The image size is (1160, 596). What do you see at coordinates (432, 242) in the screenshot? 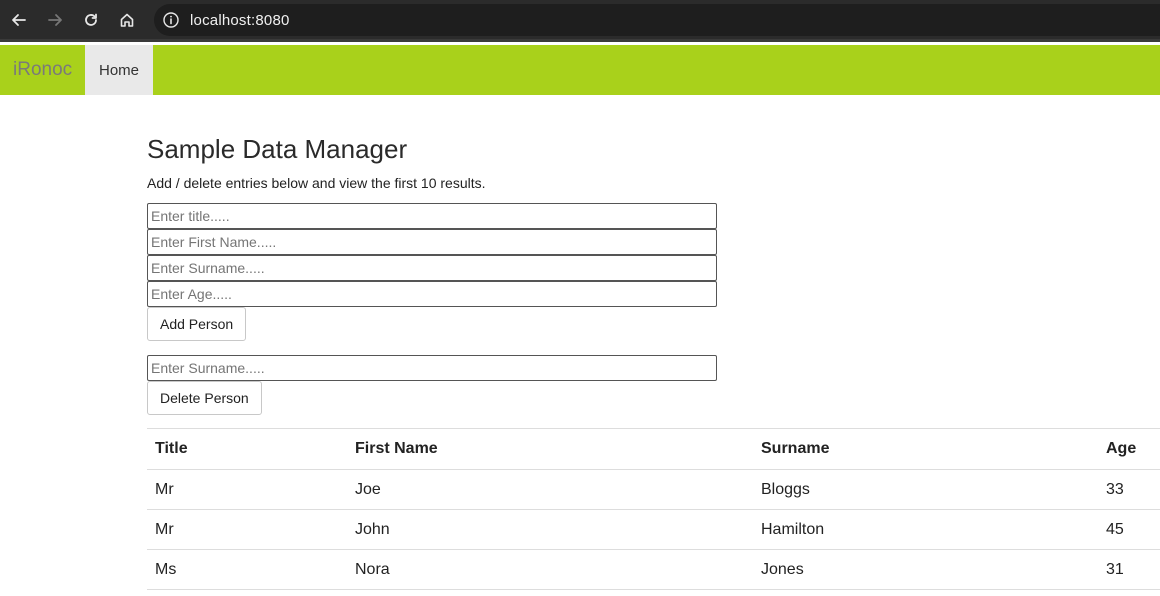
I see `first-name-input` at bounding box center [432, 242].